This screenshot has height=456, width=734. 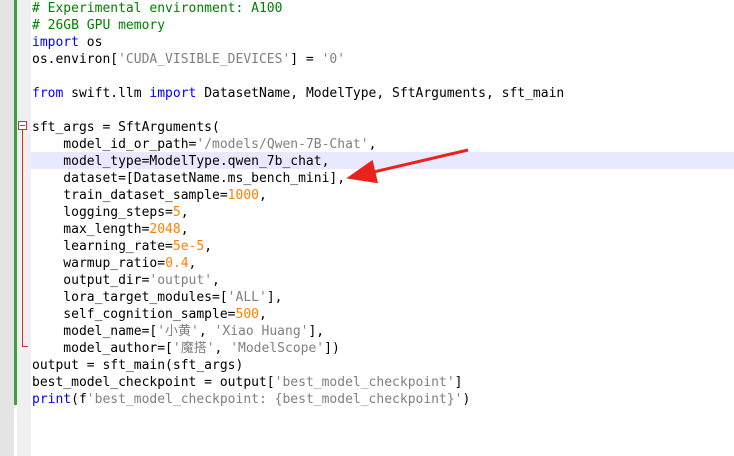 I want to click on red-arrow-annotation, so click(x=407, y=166).